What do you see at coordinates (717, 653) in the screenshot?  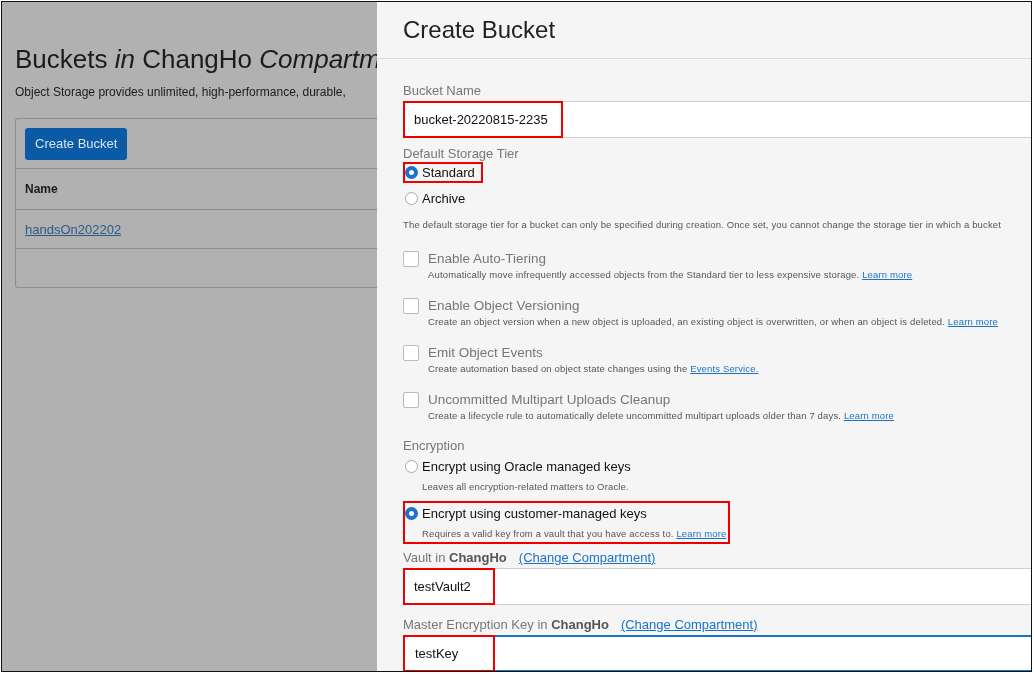 I see `text-field: testKey` at bounding box center [717, 653].